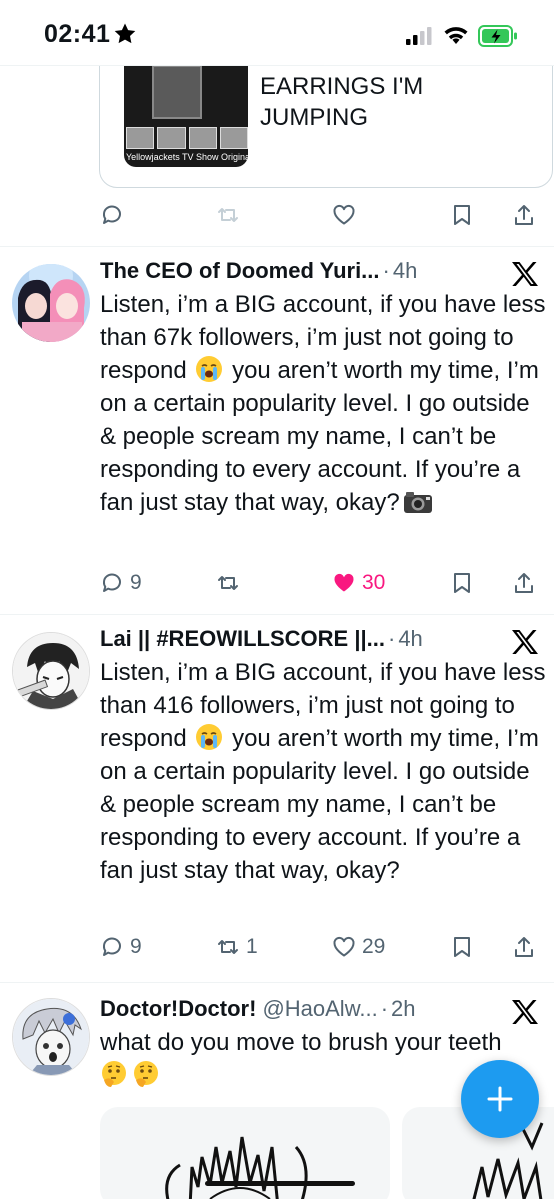 This screenshot has height=1199, width=554. I want to click on like-button, so click(344, 215).